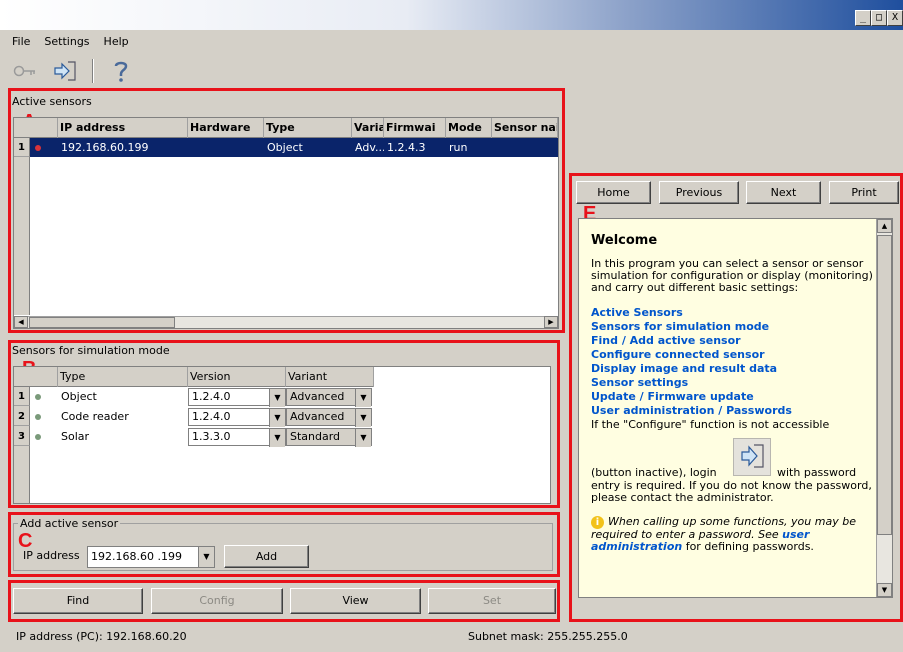 This screenshot has height=652, width=903. What do you see at coordinates (749, 546) in the screenshot?
I see `help-warning-text-b: for defining passwords.` at bounding box center [749, 546].